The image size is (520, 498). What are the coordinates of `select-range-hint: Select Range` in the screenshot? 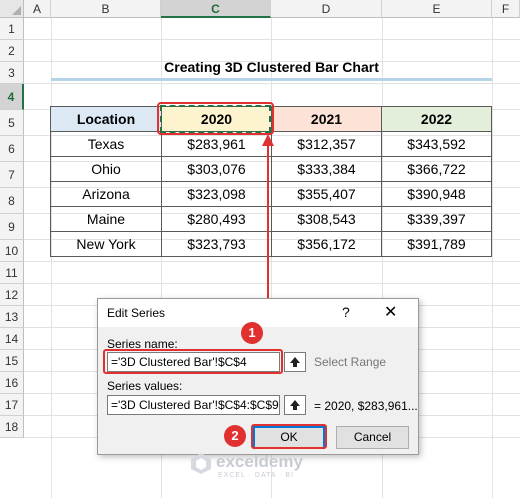 It's located at (350, 362).